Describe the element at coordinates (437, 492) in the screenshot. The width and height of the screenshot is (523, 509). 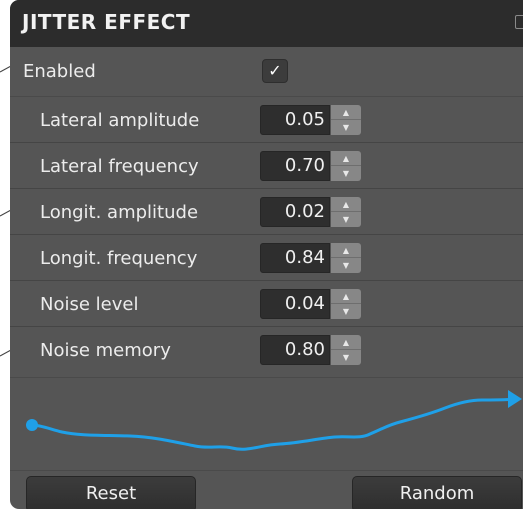
I see `random-button: Random` at that location.